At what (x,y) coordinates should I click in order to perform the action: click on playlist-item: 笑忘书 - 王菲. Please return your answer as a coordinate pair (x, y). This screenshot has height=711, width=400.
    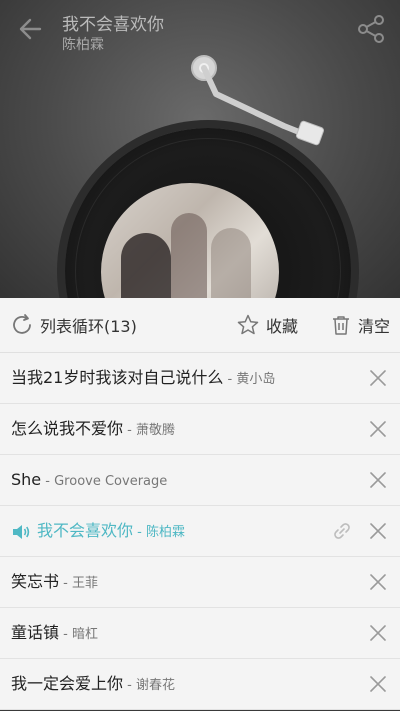
    Looking at the image, I should click on (200, 582).